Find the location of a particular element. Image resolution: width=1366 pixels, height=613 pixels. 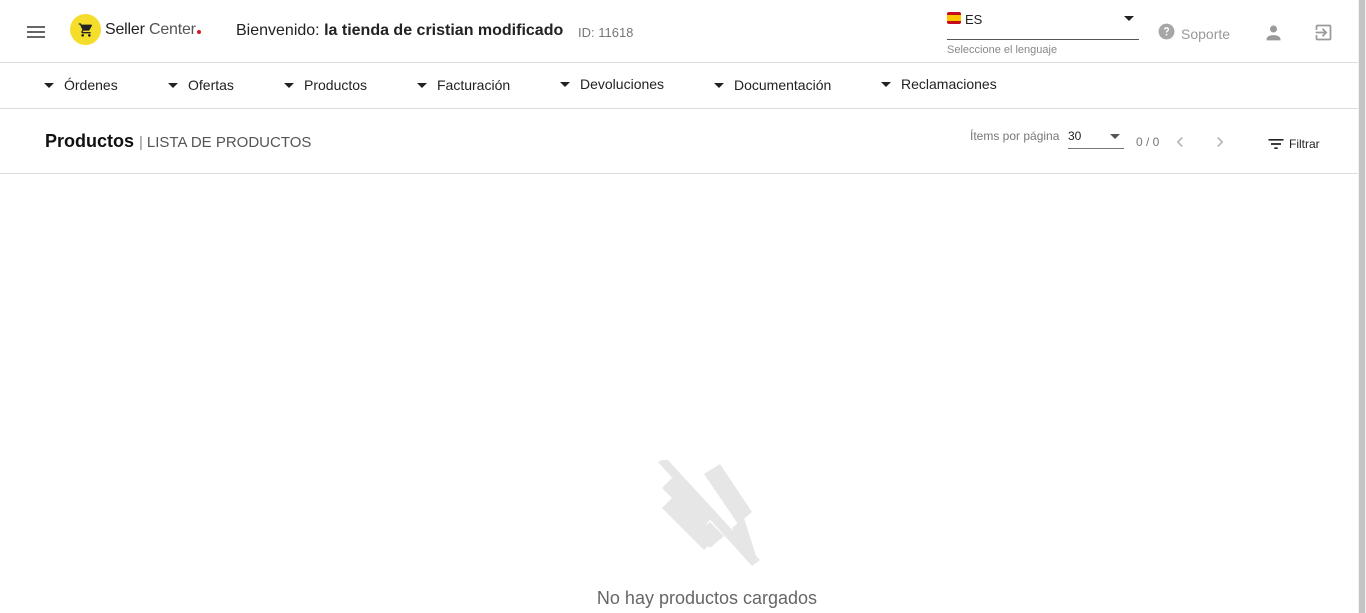

support-button: Soporte is located at coordinates (1193, 34).